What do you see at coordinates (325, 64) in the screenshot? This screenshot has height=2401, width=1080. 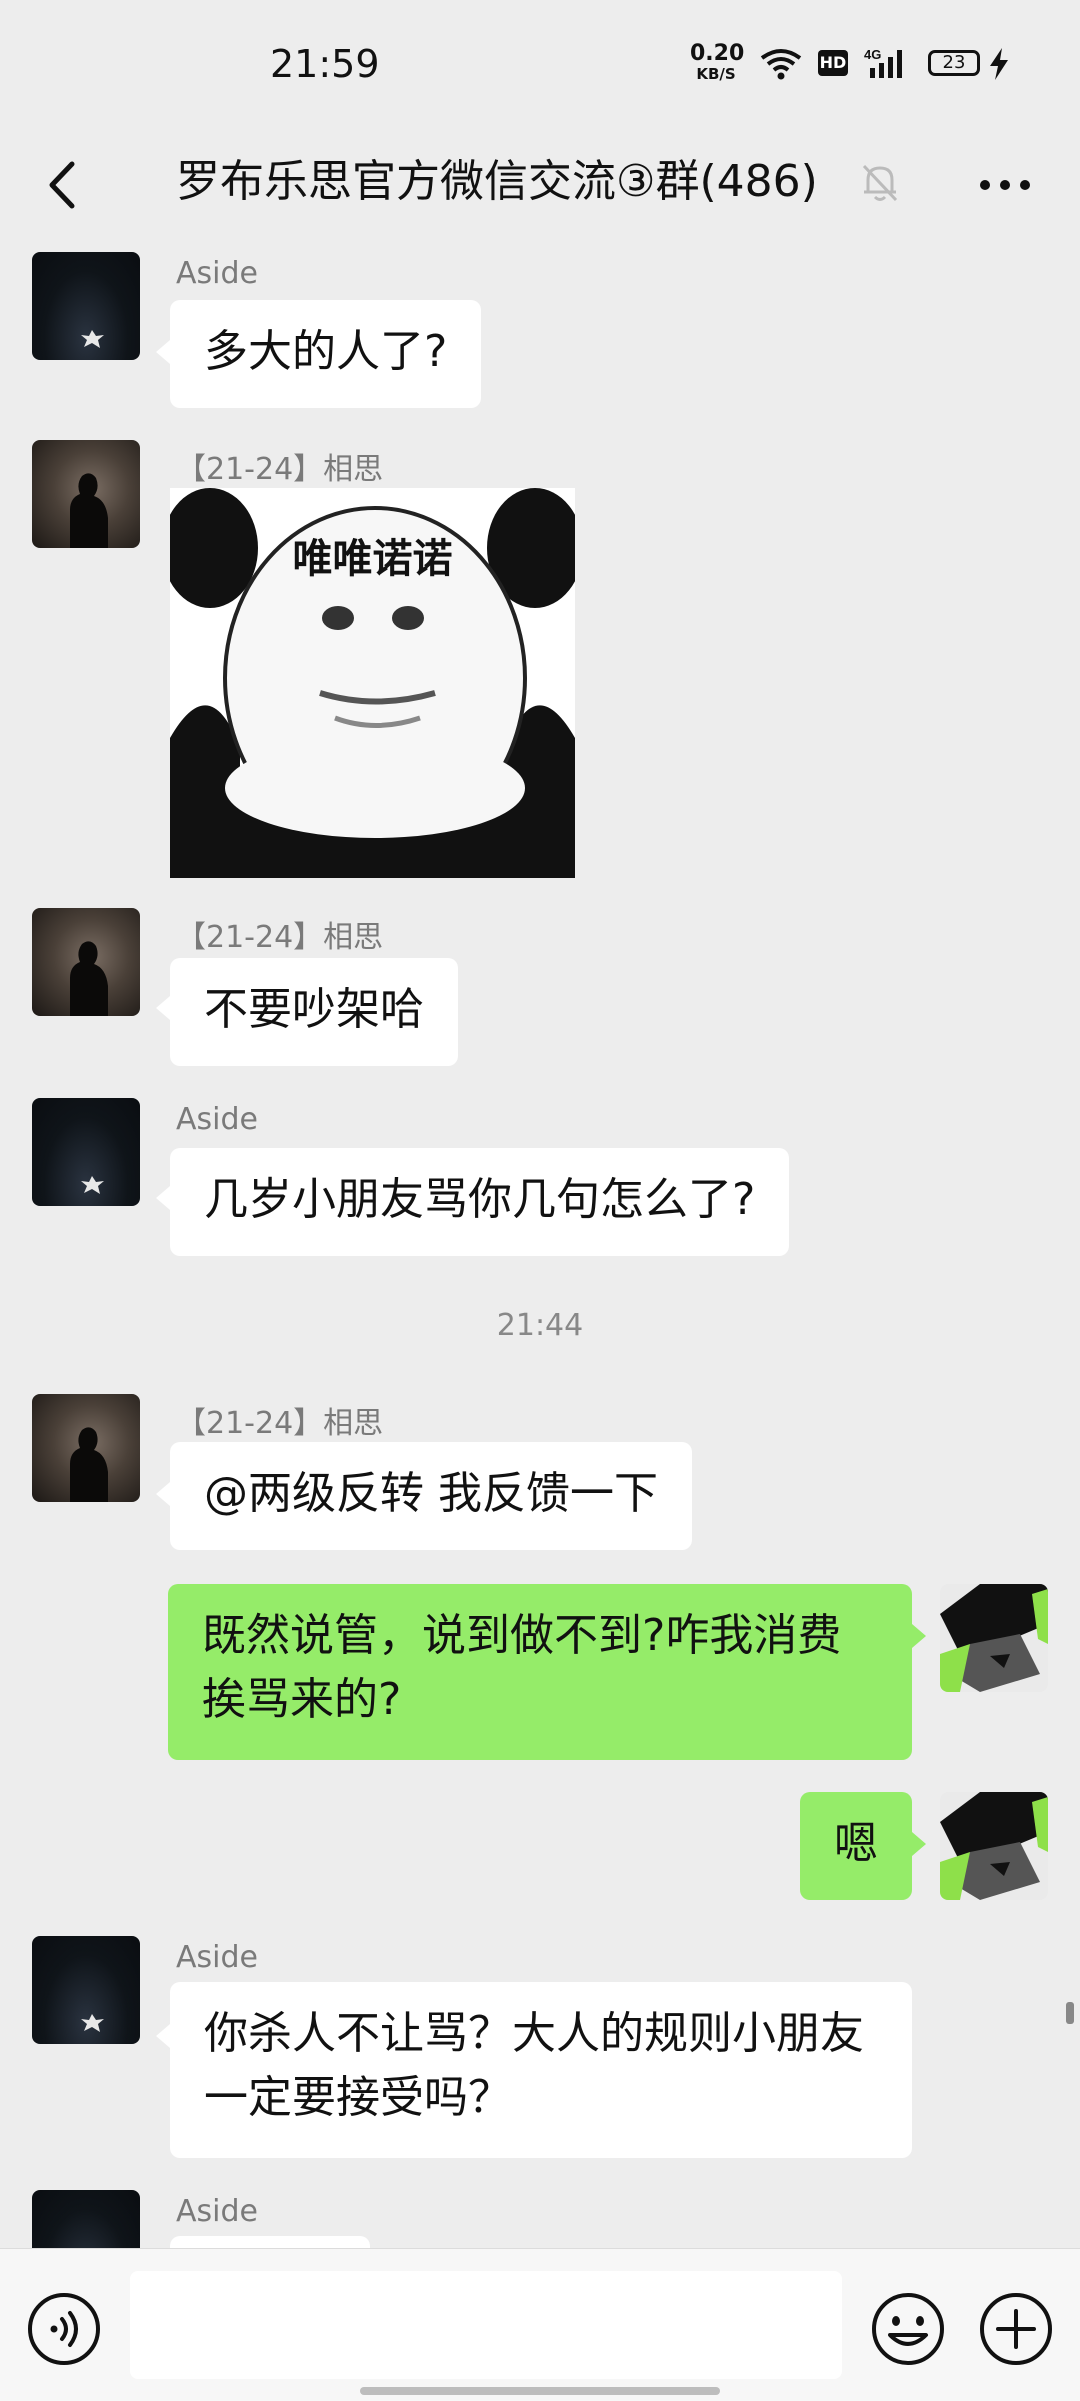 I see `status-time: 21:59` at bounding box center [325, 64].